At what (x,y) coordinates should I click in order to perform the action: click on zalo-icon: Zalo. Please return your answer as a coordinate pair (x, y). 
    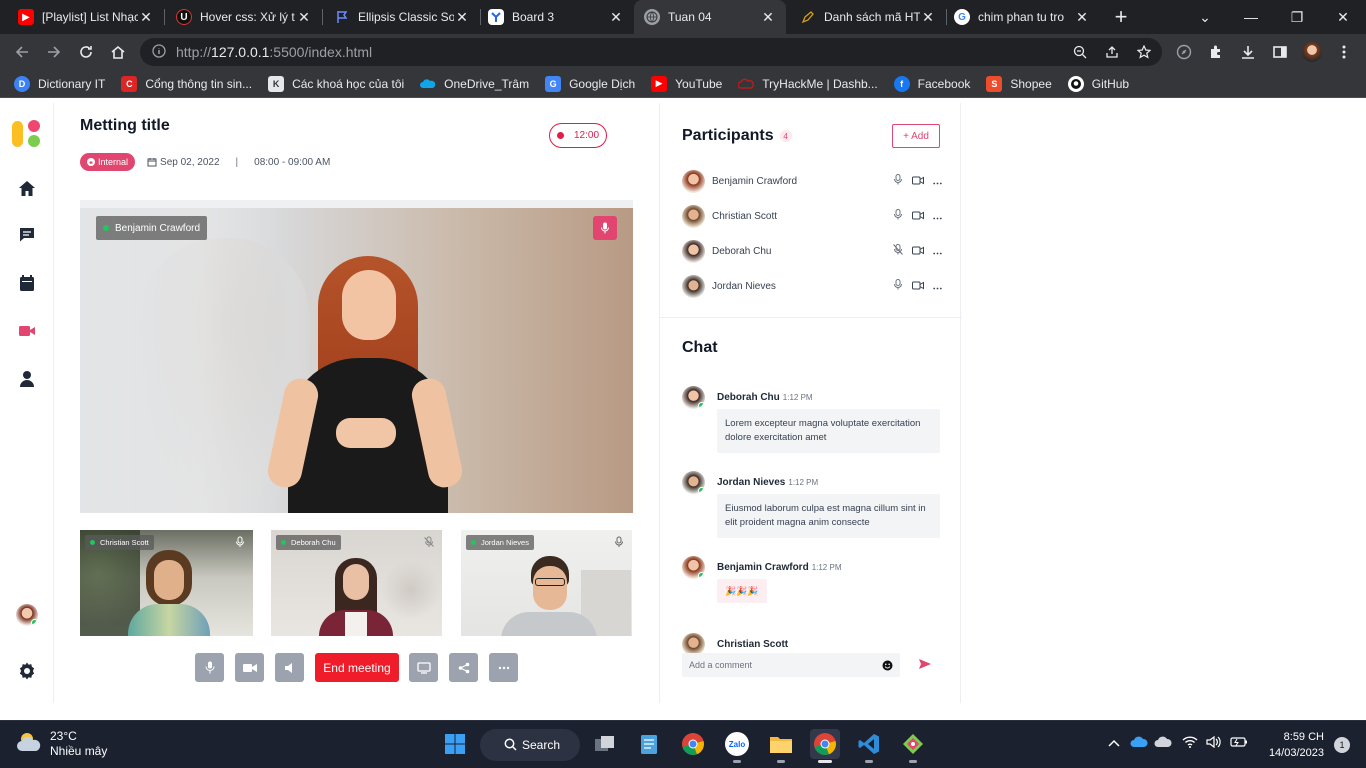
    Looking at the image, I should click on (737, 746).